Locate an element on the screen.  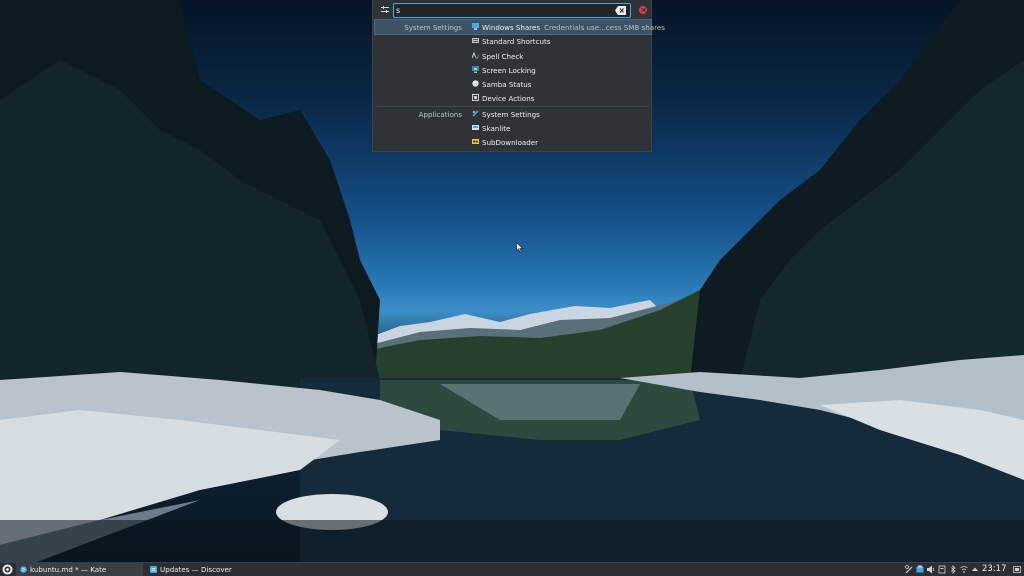
network-icon is located at coordinates (964, 569).